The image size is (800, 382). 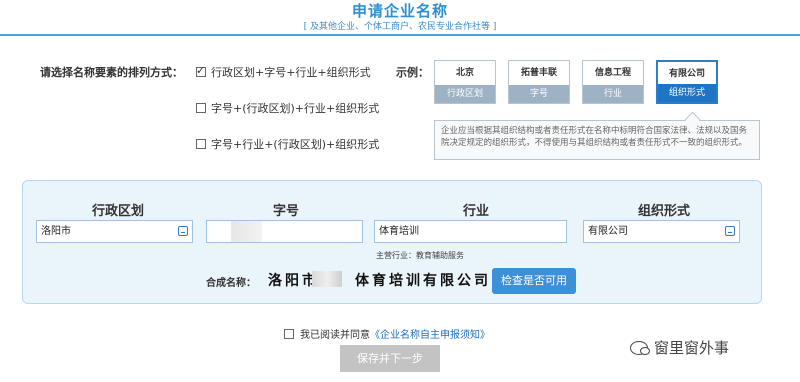 I want to click on column-header-orgform: 组织形式, so click(x=663, y=211).